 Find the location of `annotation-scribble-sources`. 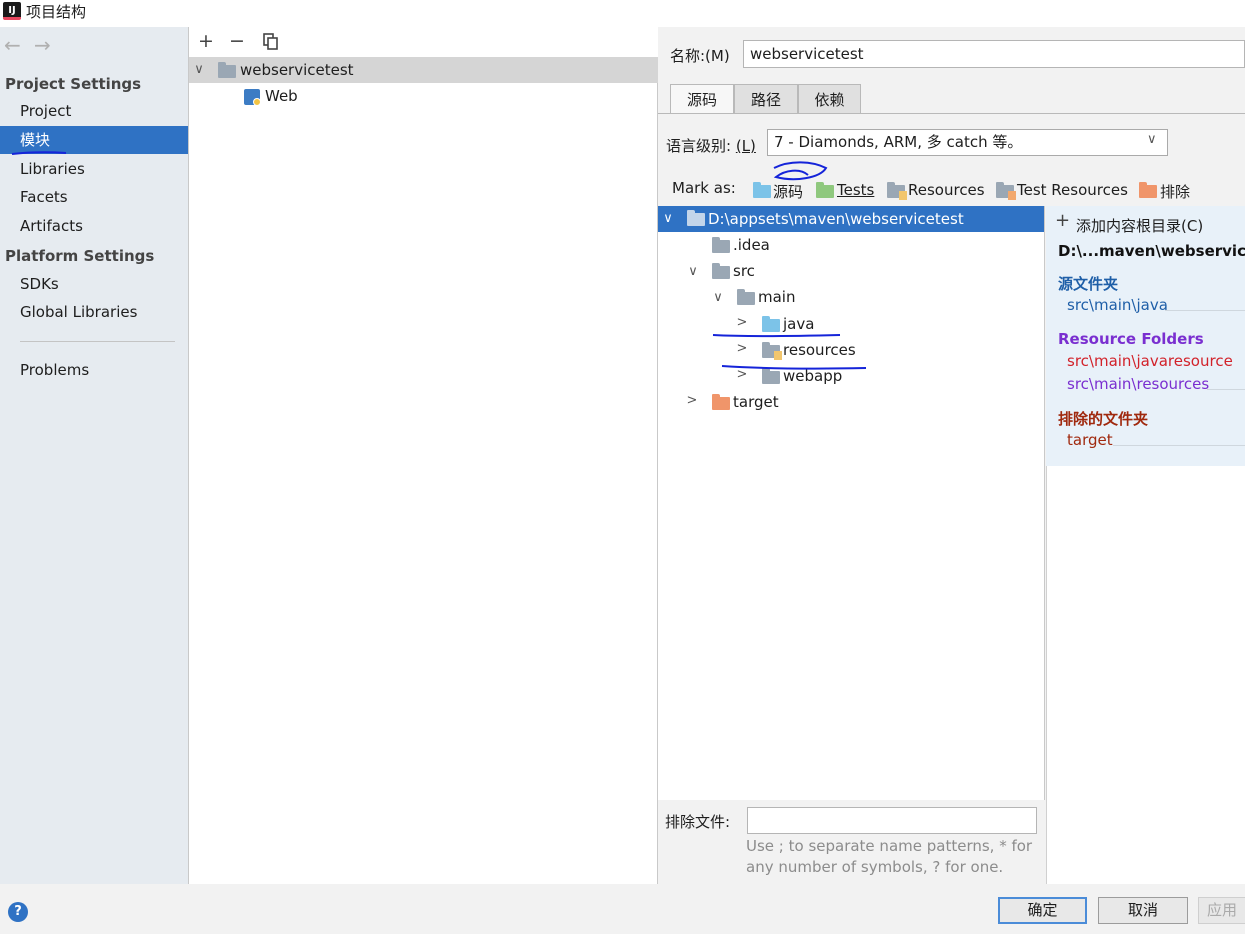

annotation-scribble-sources is located at coordinates (800, 171).